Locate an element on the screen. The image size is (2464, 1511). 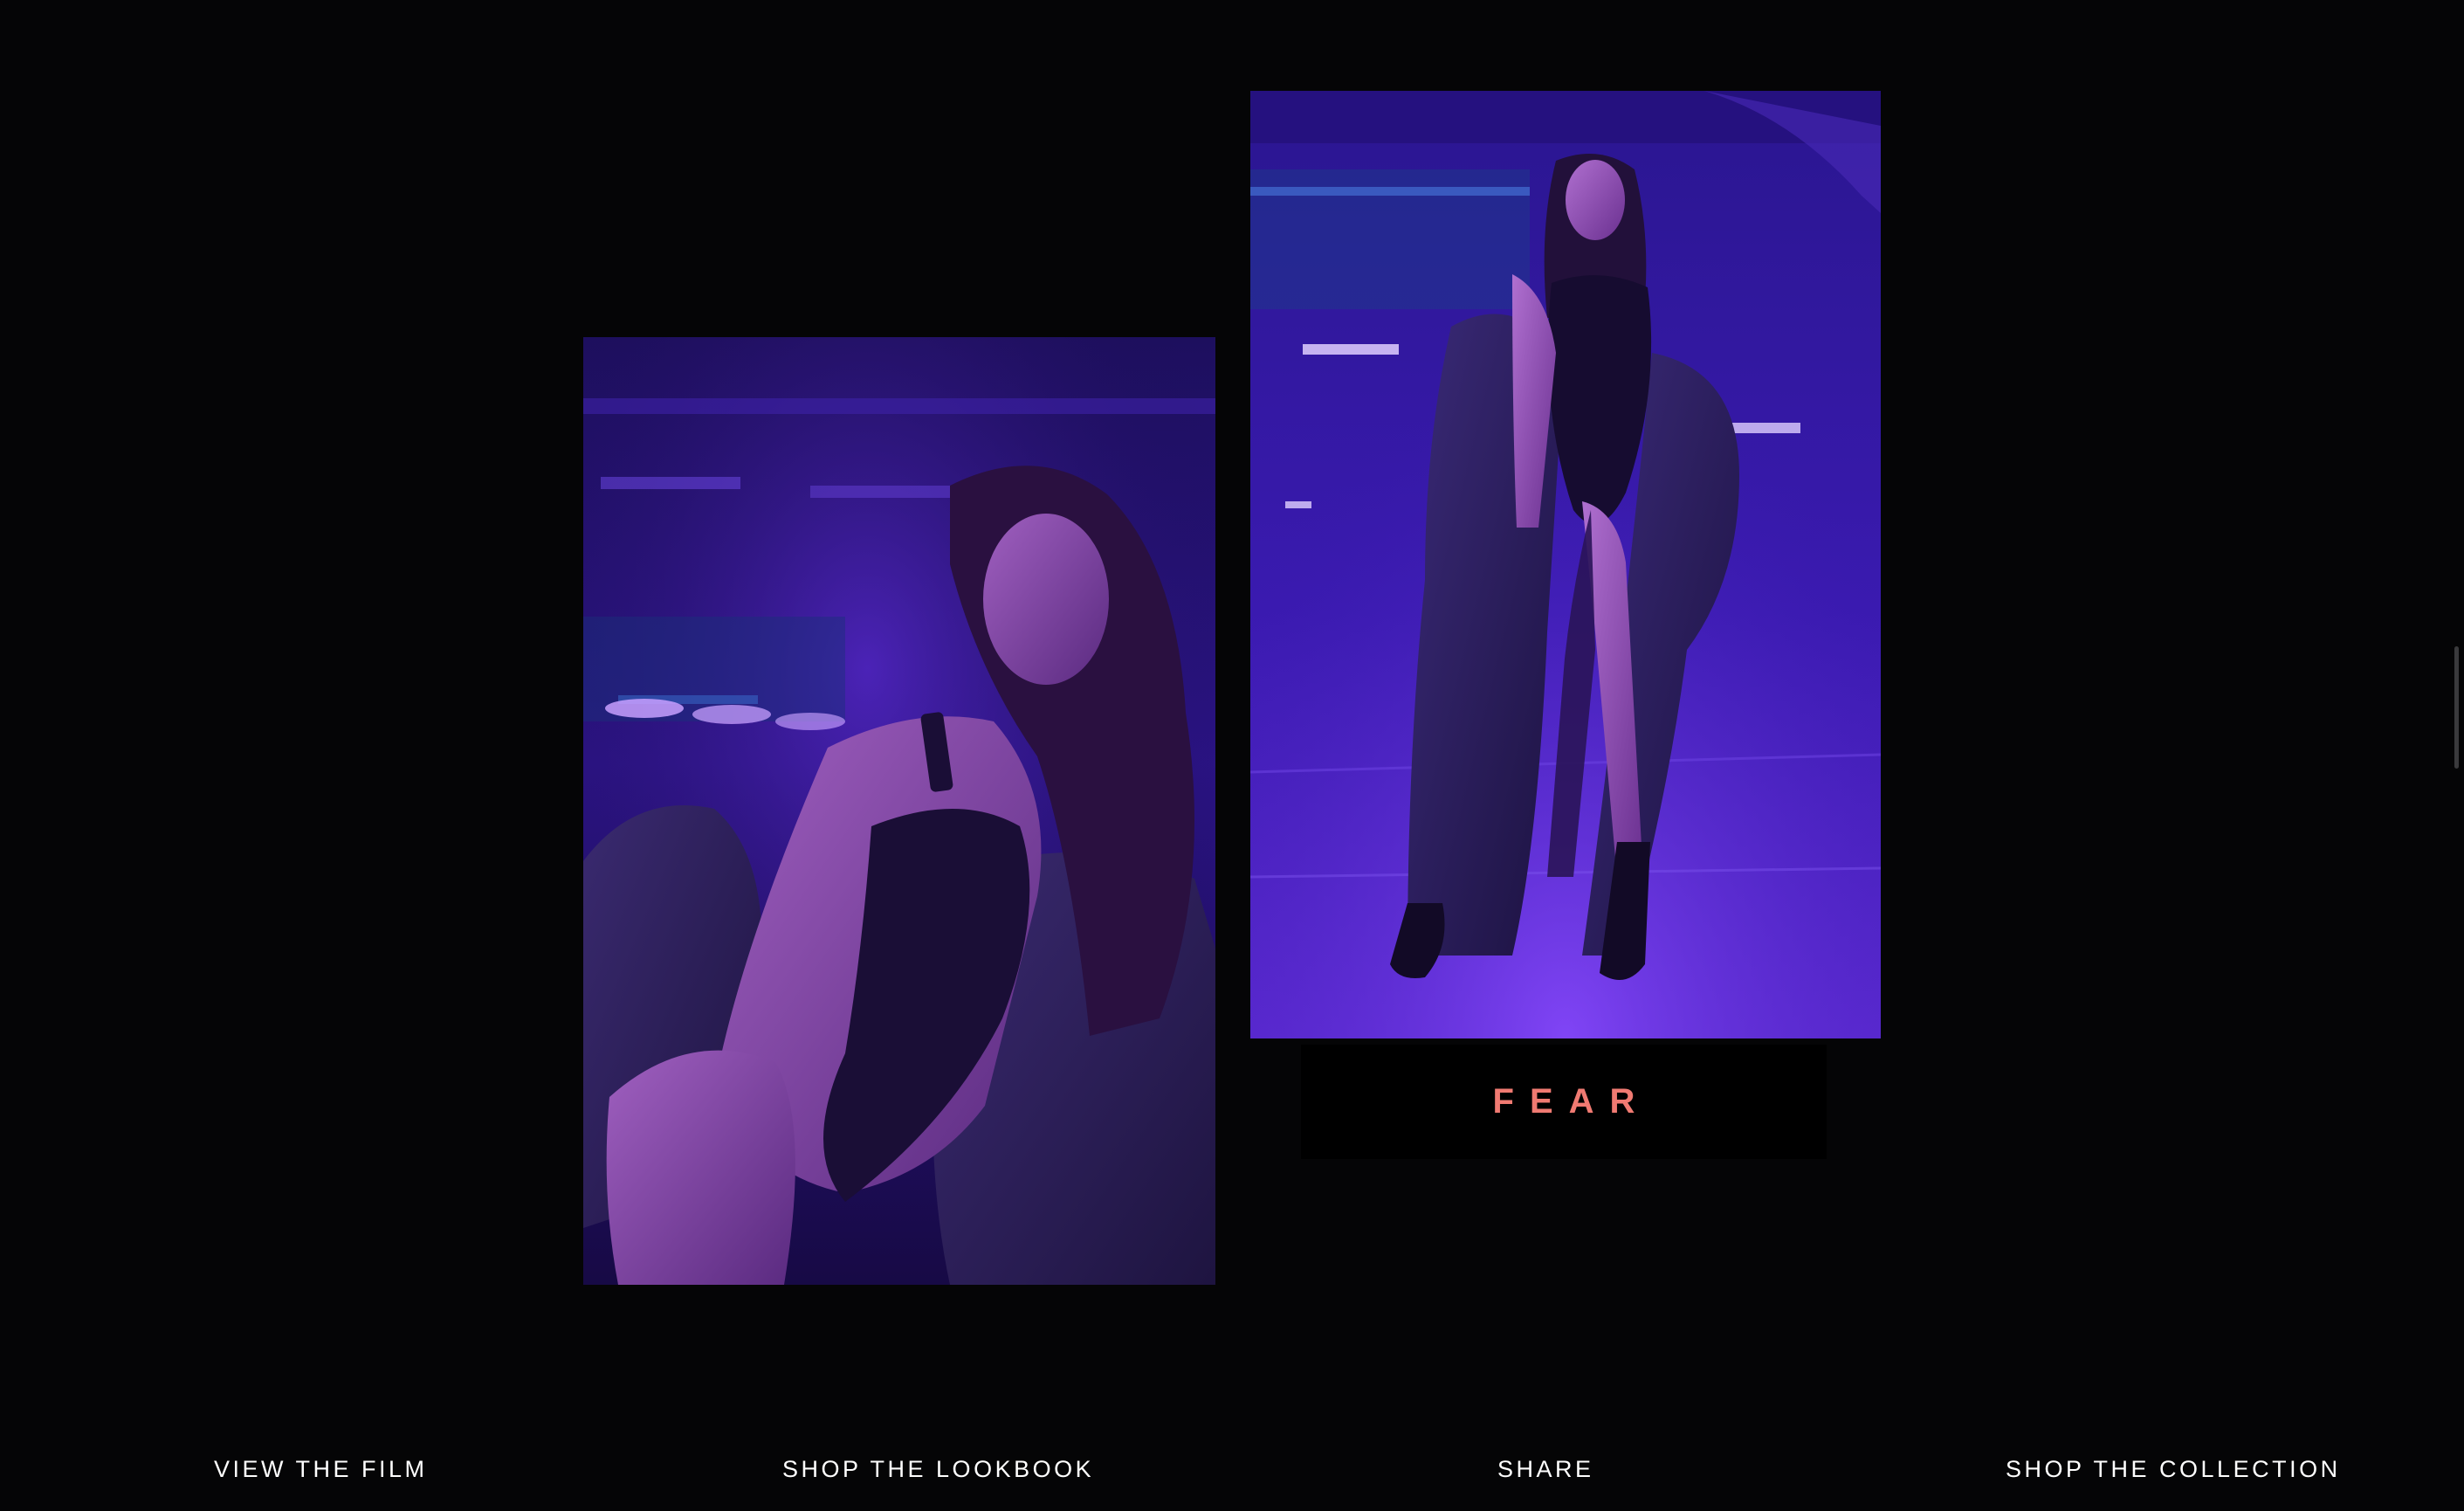
shop-lookbook-link: SHOP THE LOOKBOOK is located at coordinates (938, 1469).